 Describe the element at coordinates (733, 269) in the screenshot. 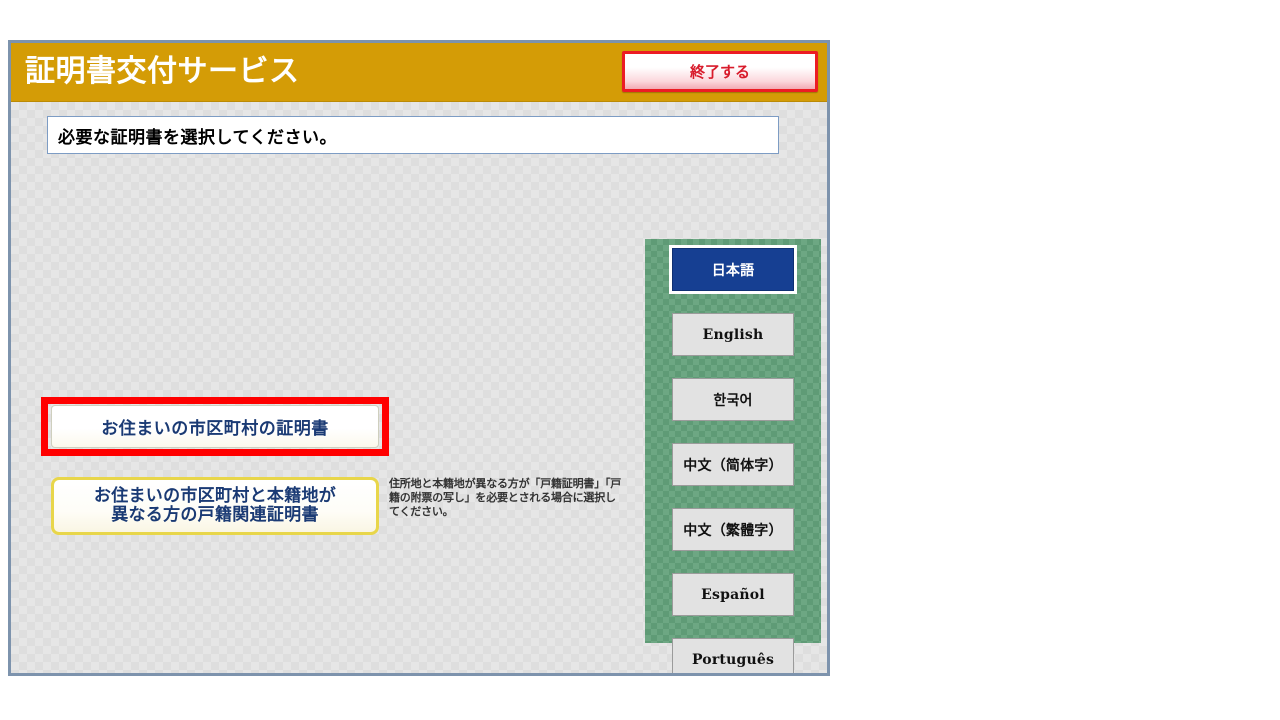

I see `language-button-0: 日本語` at that location.